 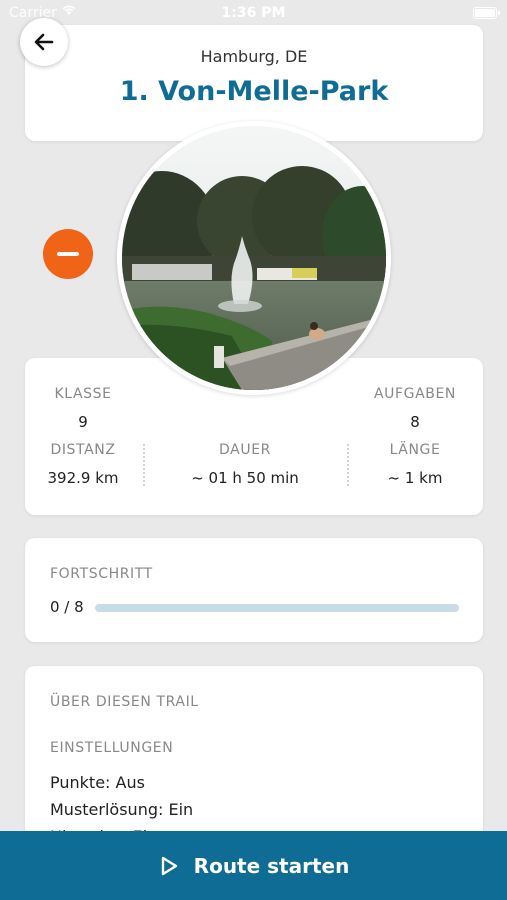 What do you see at coordinates (97, 782) in the screenshot?
I see `setting-points: Punkte: Aus` at bounding box center [97, 782].